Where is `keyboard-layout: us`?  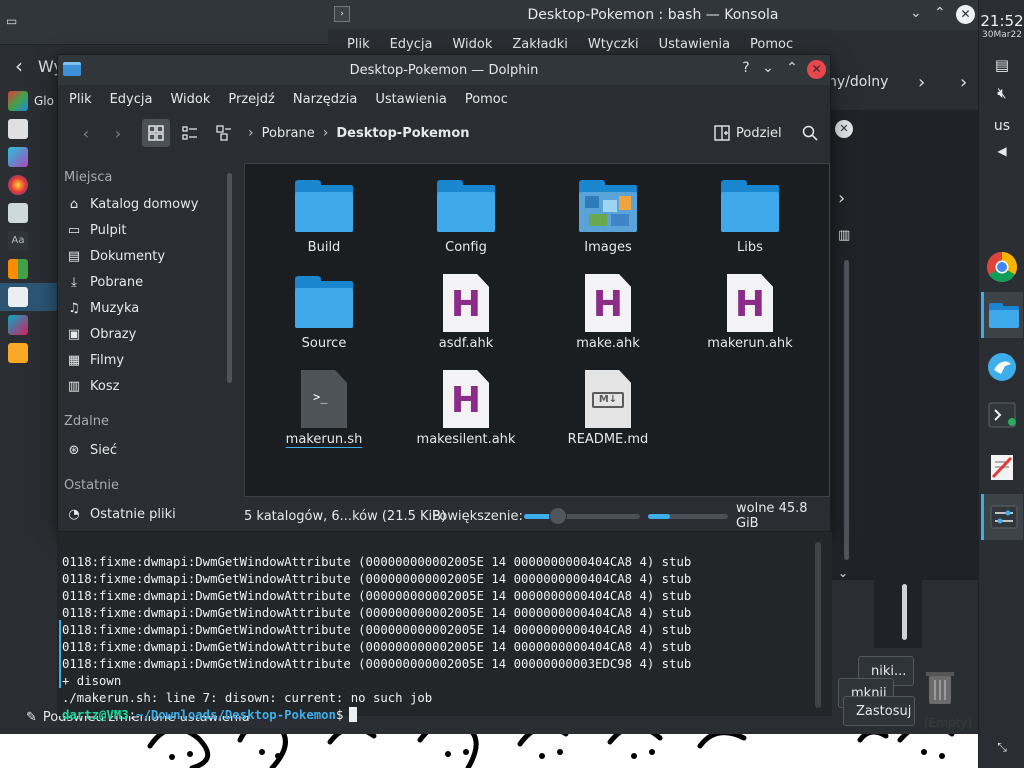
keyboard-layout: us is located at coordinates (1001, 126).